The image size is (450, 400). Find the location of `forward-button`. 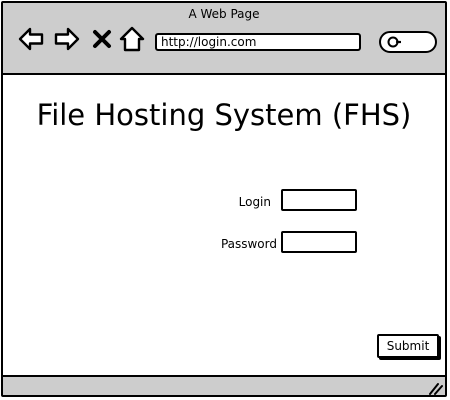

forward-button is located at coordinates (67, 39).